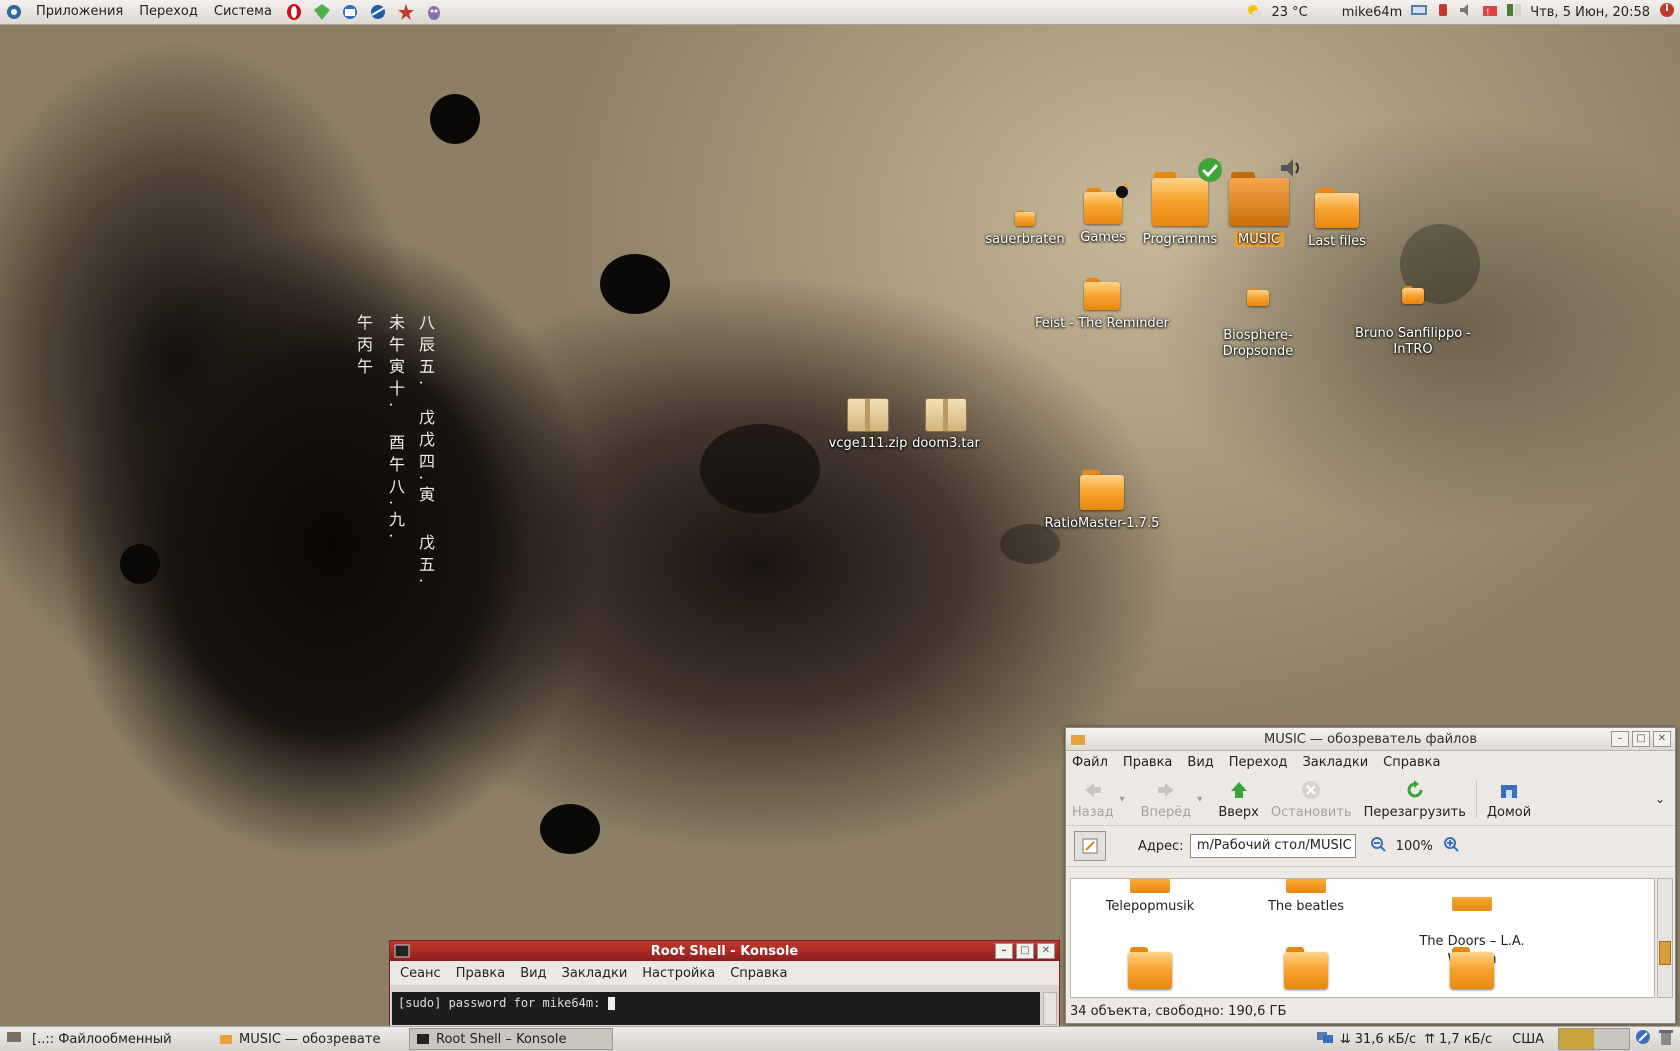 The height and width of the screenshot is (1051, 1680). What do you see at coordinates (1466, 12) in the screenshot?
I see `volume-icon` at bounding box center [1466, 12].